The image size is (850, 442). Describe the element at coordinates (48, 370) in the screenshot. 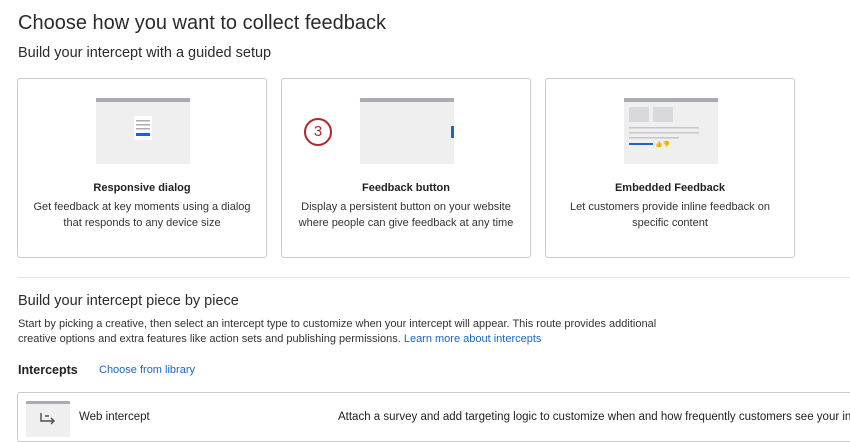

I see `intercepts-label: Intercepts` at that location.